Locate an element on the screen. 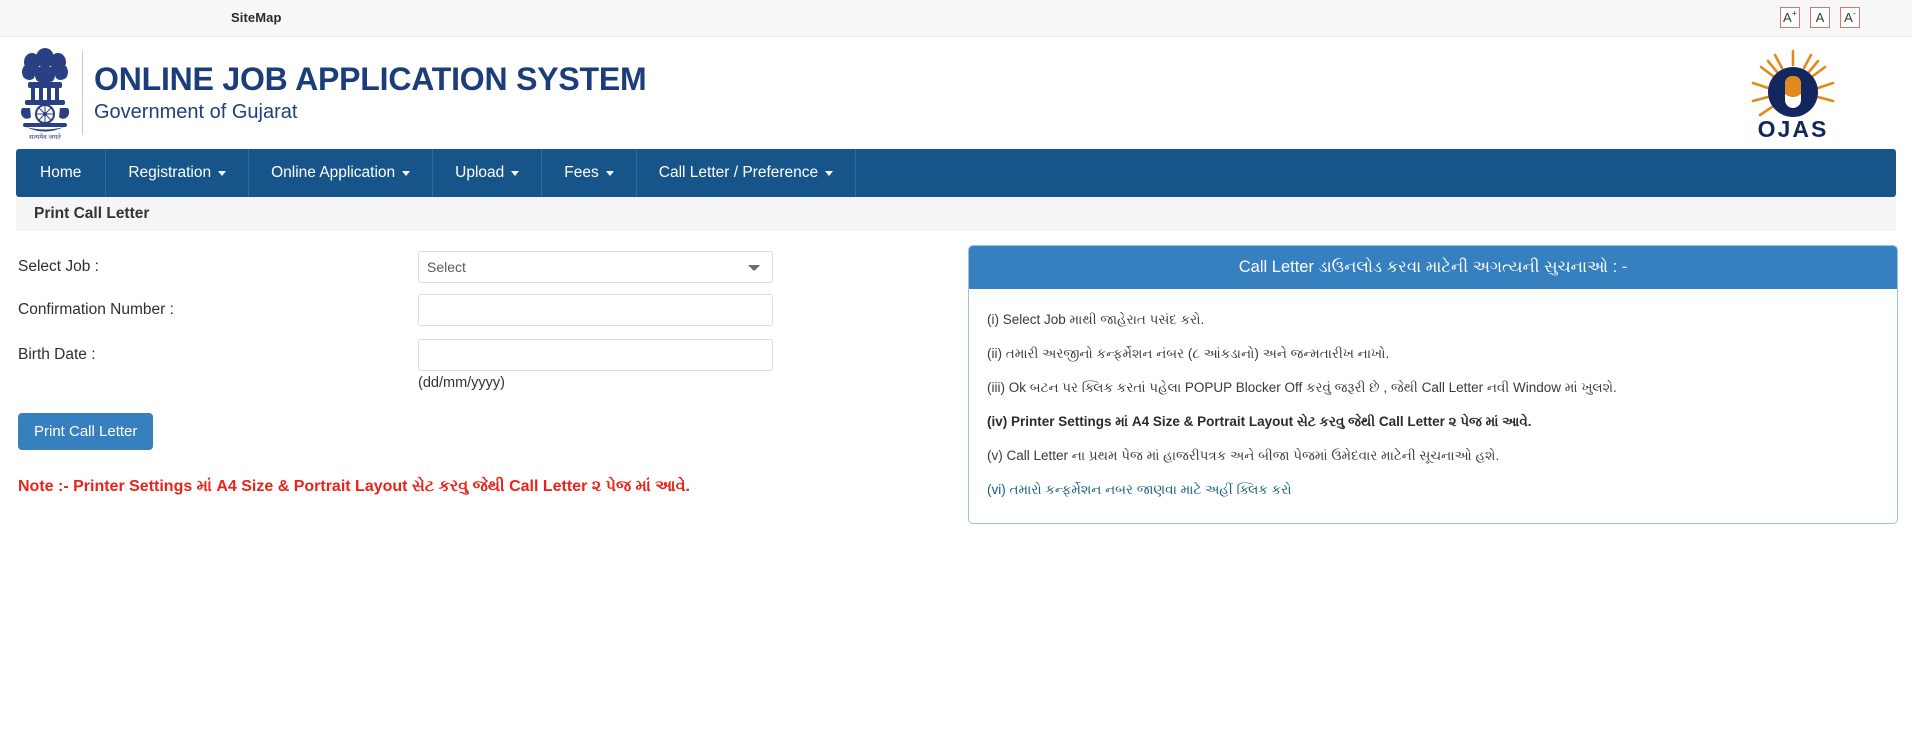 The image size is (1912, 750). form-row-birth-date: Birth Date : is located at coordinates (478, 355).